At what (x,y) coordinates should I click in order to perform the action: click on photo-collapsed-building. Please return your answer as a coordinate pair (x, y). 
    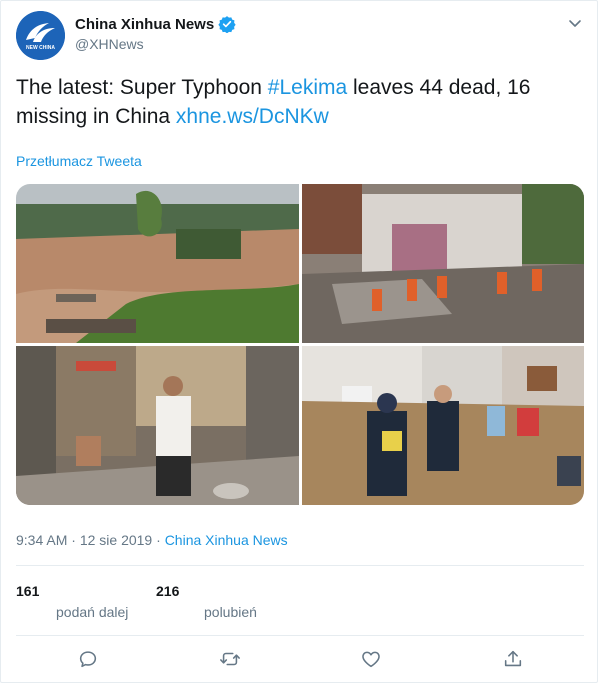
    Looking at the image, I should click on (443, 263).